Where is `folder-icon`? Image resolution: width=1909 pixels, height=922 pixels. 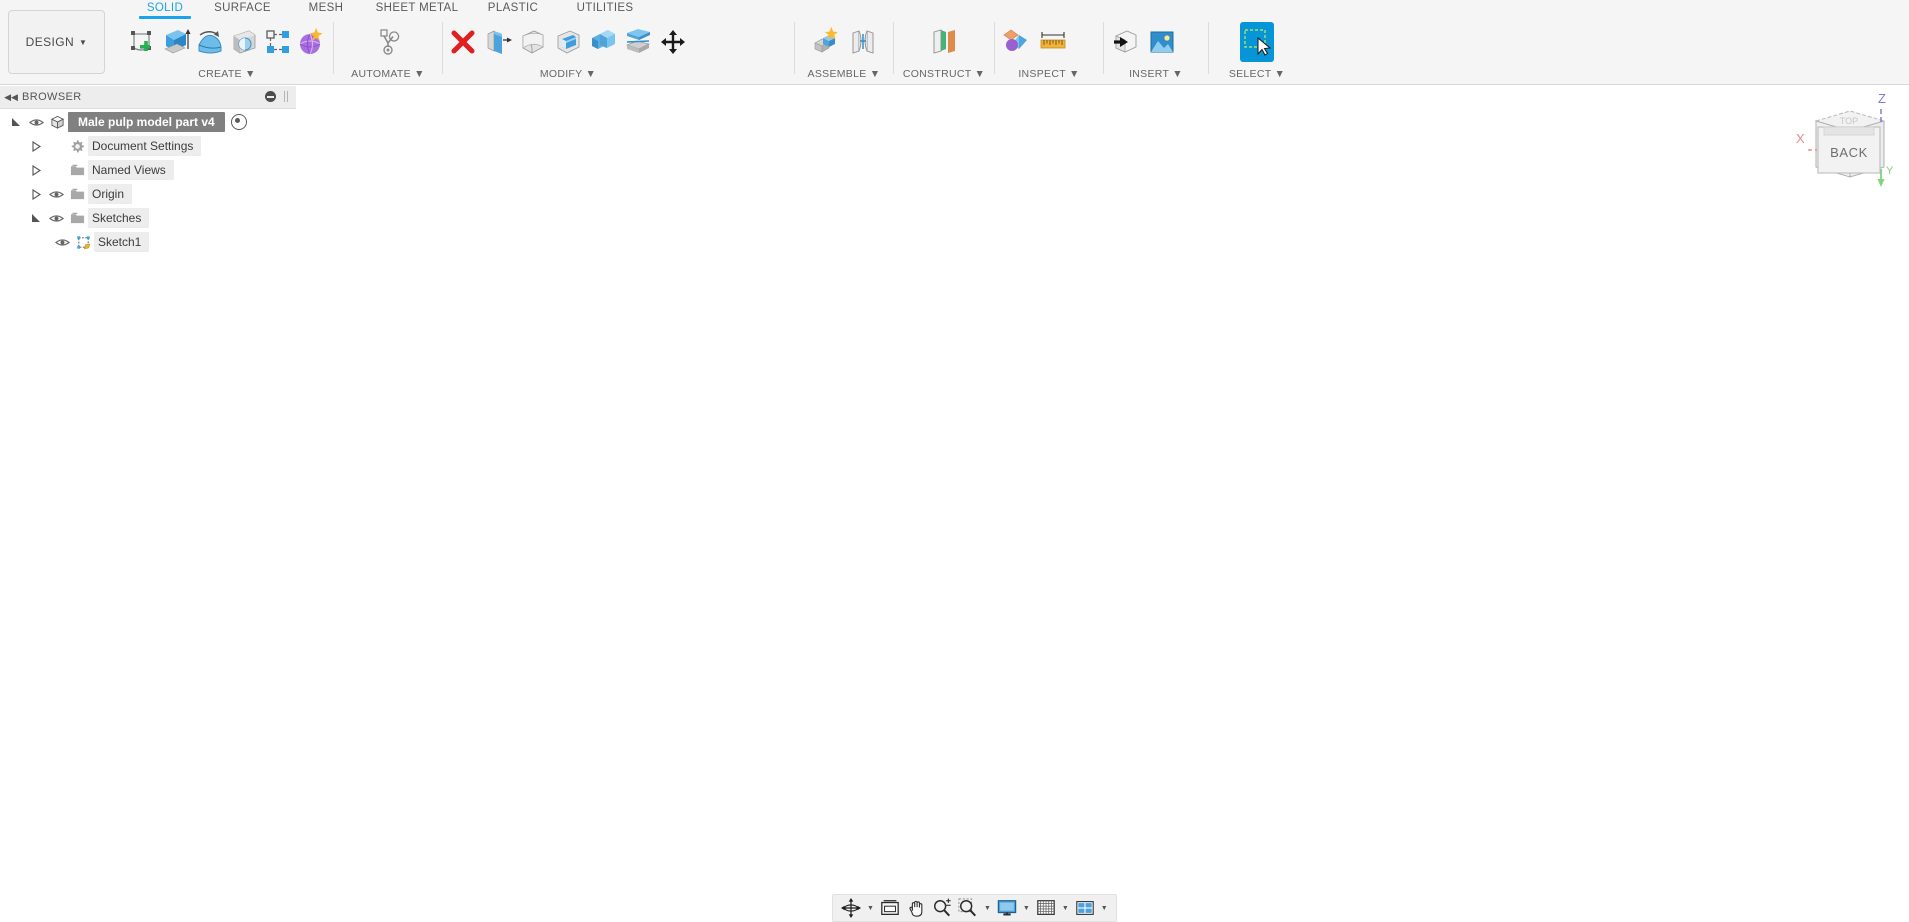
folder-icon is located at coordinates (77, 218).